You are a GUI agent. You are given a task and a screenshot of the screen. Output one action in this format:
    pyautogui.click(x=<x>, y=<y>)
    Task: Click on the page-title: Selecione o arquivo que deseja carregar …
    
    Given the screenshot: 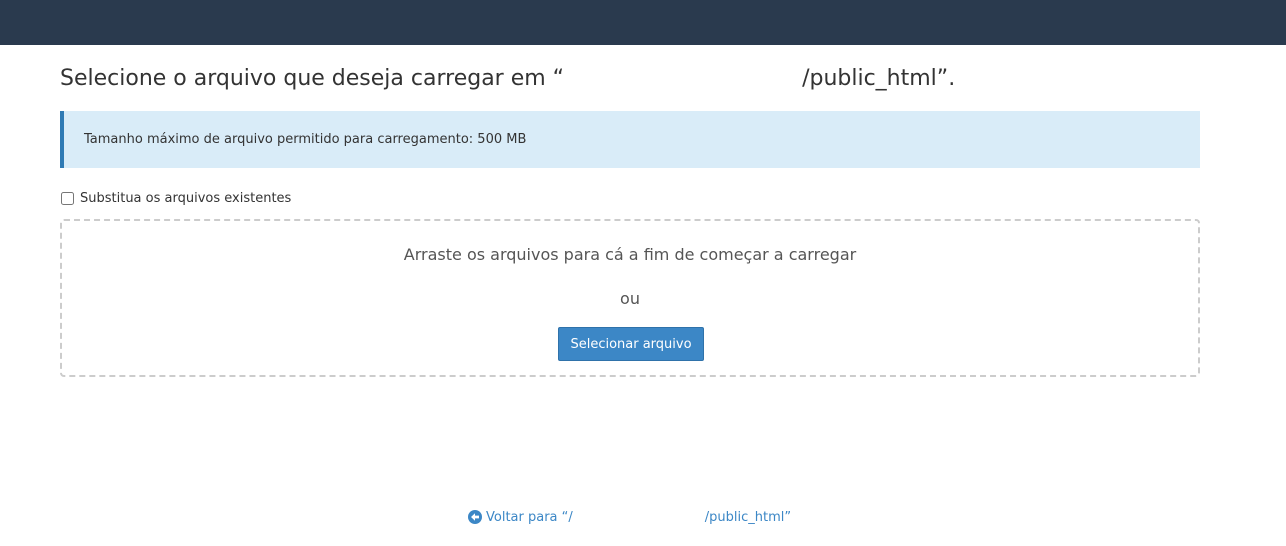 What is the action you would take?
    pyautogui.click(x=507, y=79)
    